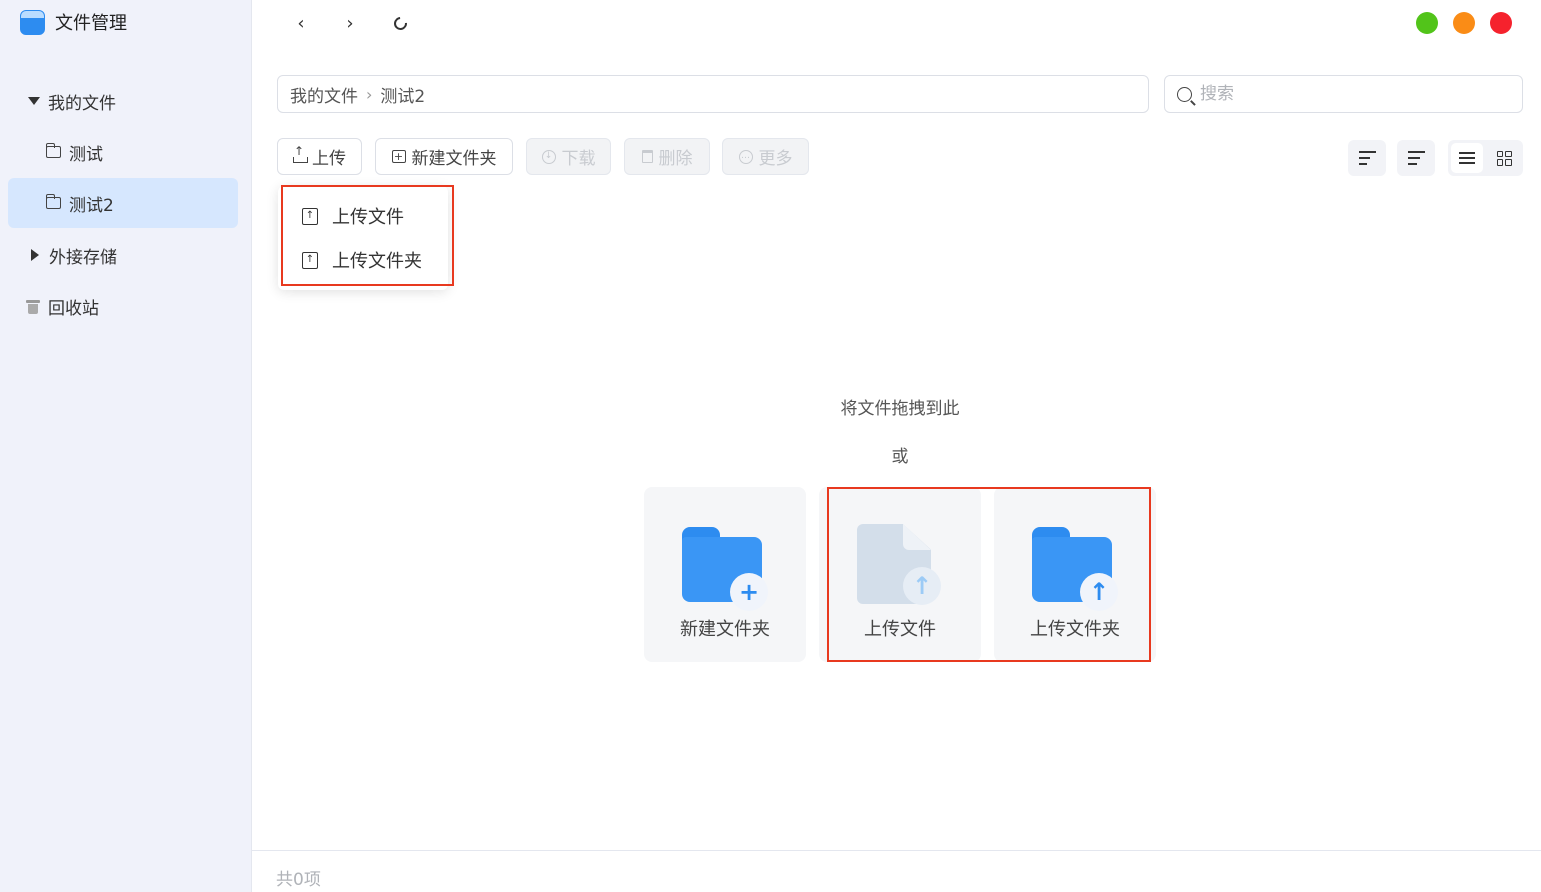 This screenshot has height=892, width=1541. I want to click on more-button: … 更多, so click(765, 156).